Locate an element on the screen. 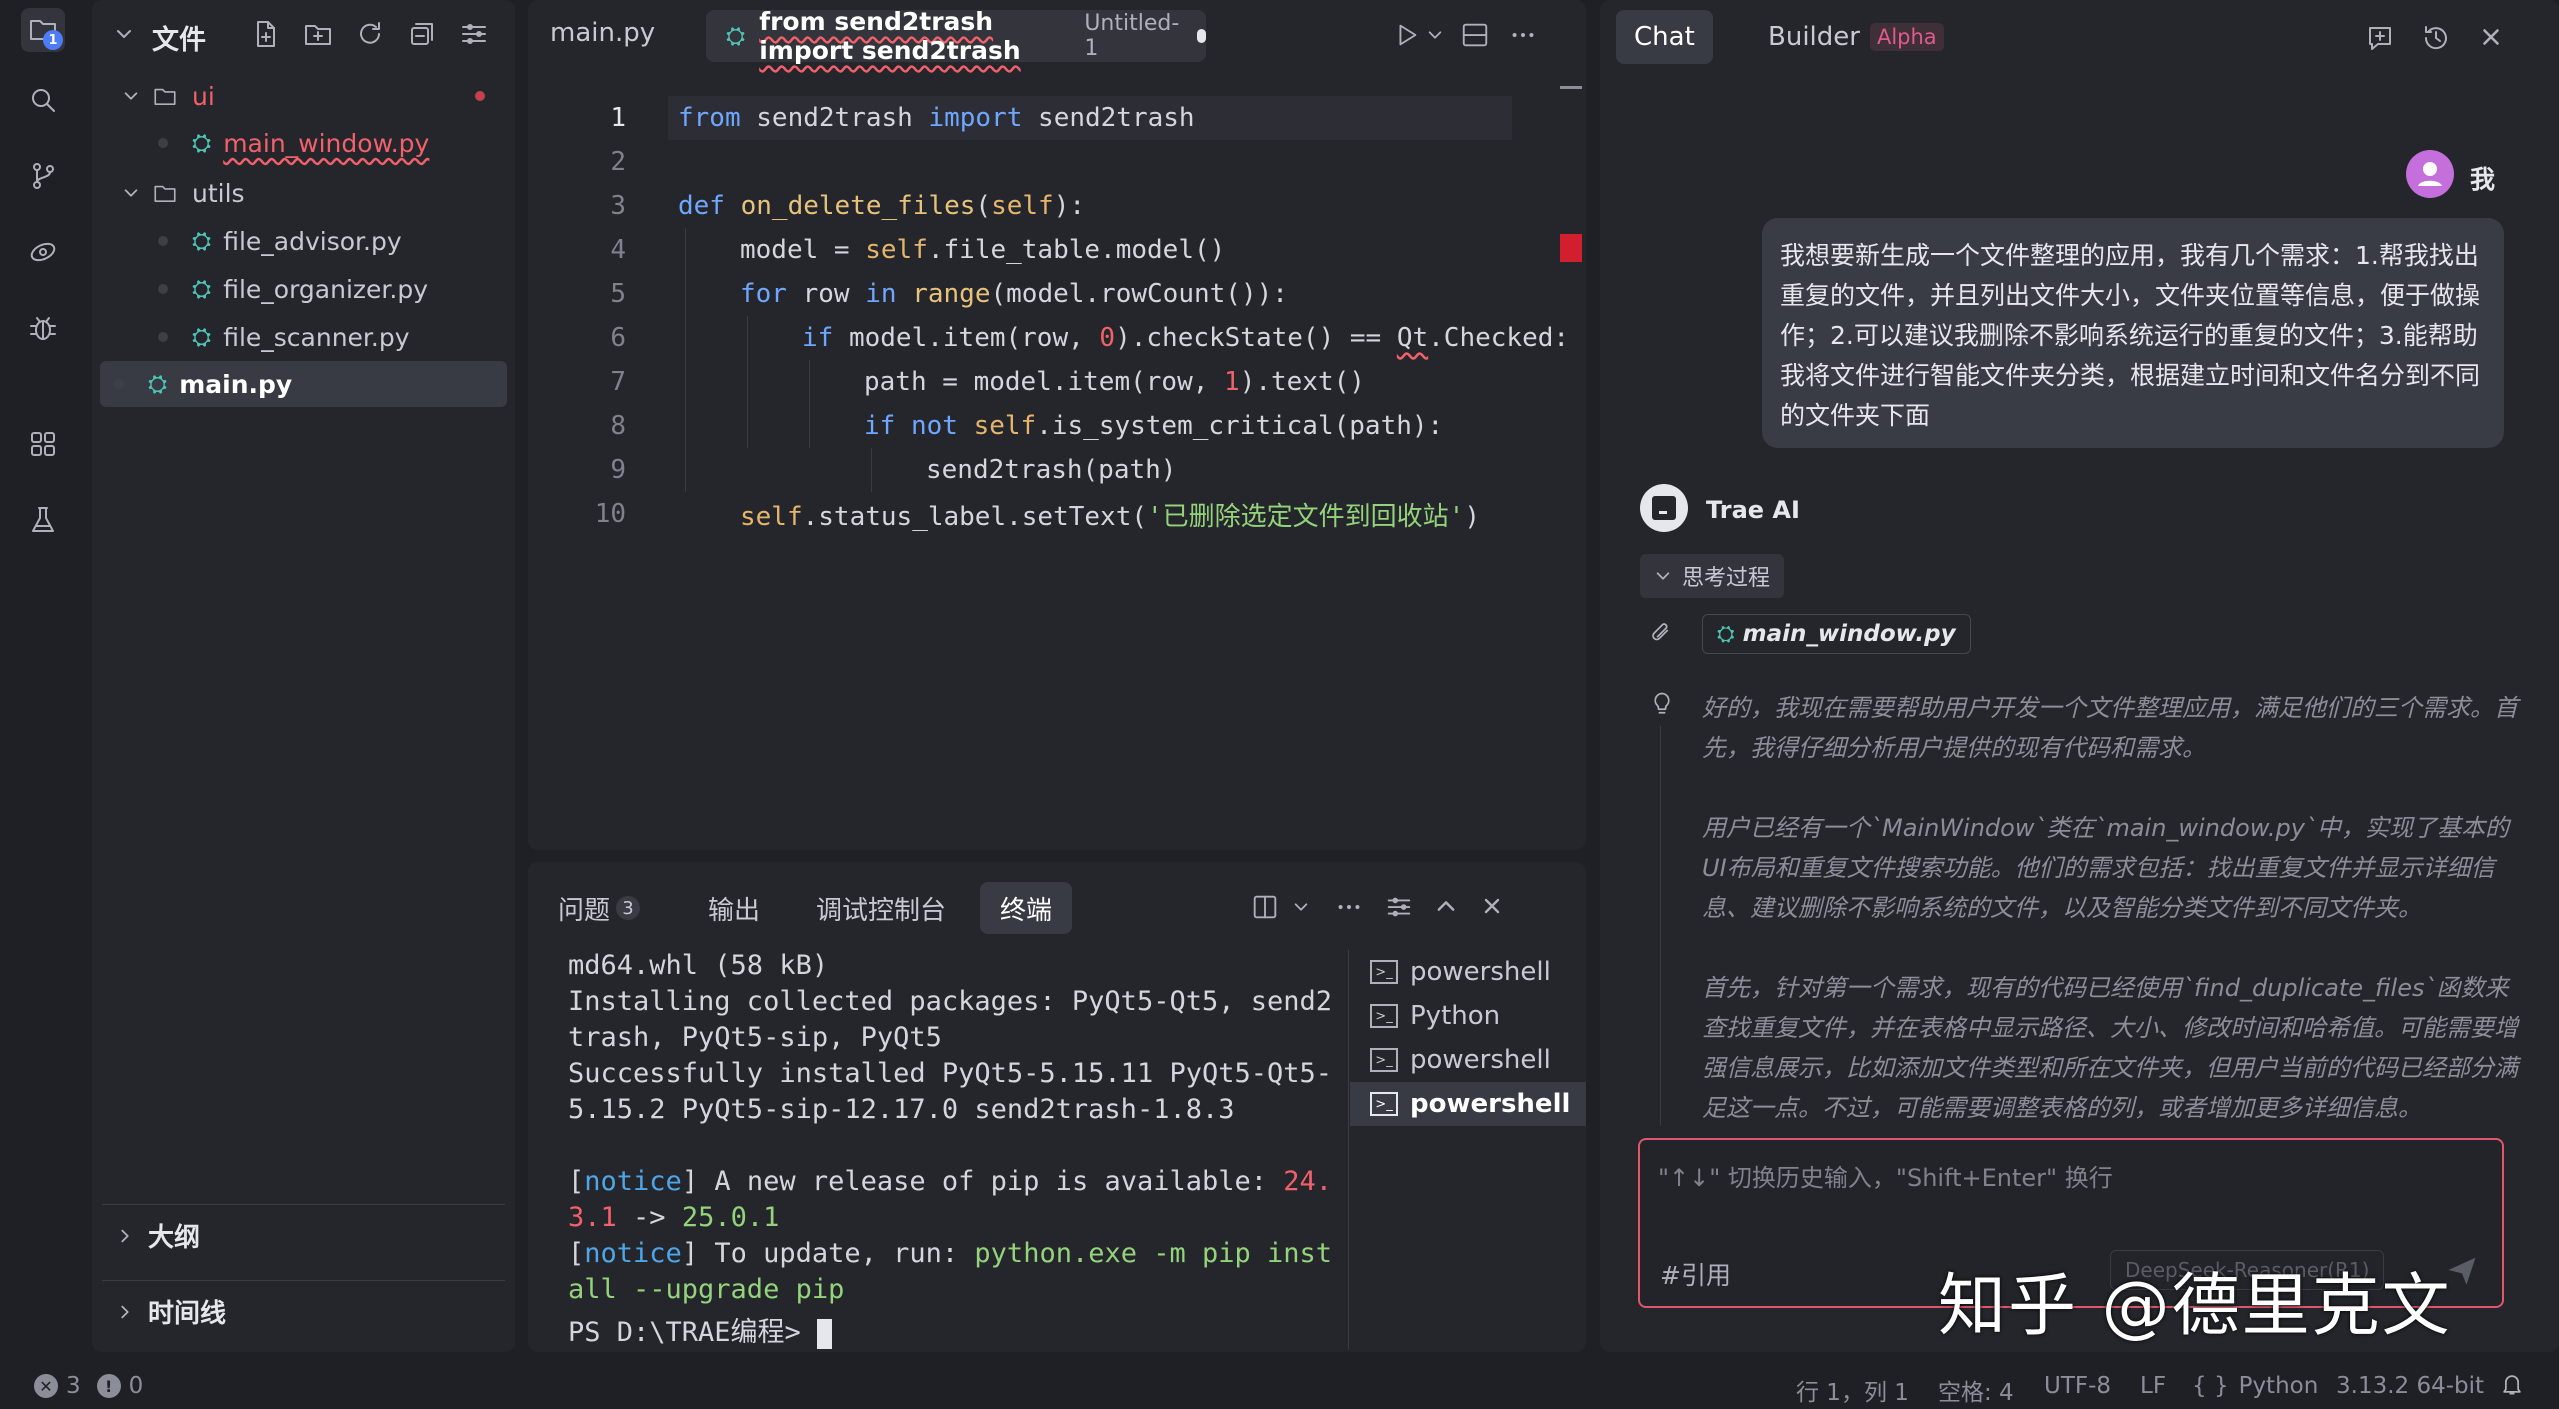 The width and height of the screenshot is (2559, 1409). tab-output: 输出 is located at coordinates (734, 908).